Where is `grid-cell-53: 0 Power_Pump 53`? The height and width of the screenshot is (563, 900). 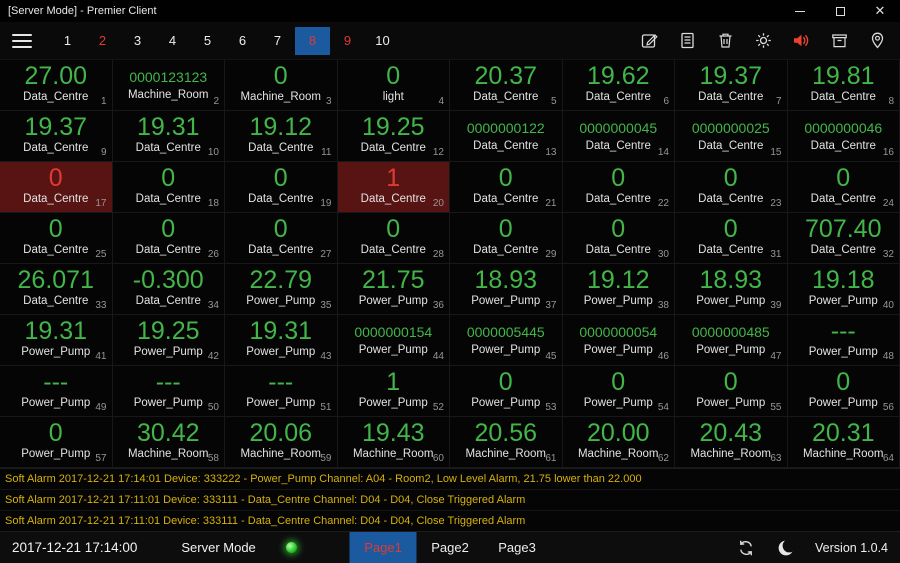
grid-cell-53: 0 Power_Pump 53 is located at coordinates (506, 391).